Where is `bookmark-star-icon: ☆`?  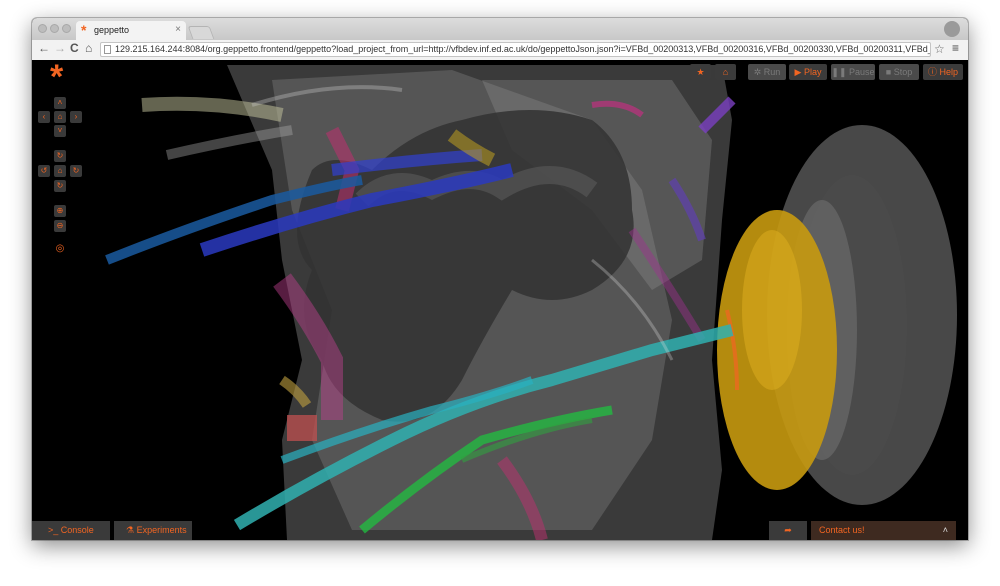 bookmark-star-icon: ☆ is located at coordinates (939, 49).